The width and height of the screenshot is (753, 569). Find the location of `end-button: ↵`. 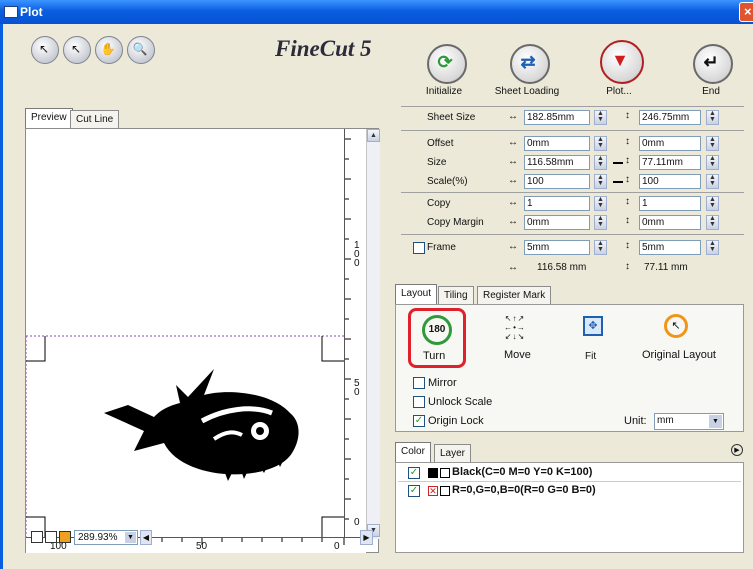

end-button: ↵ is located at coordinates (713, 64).